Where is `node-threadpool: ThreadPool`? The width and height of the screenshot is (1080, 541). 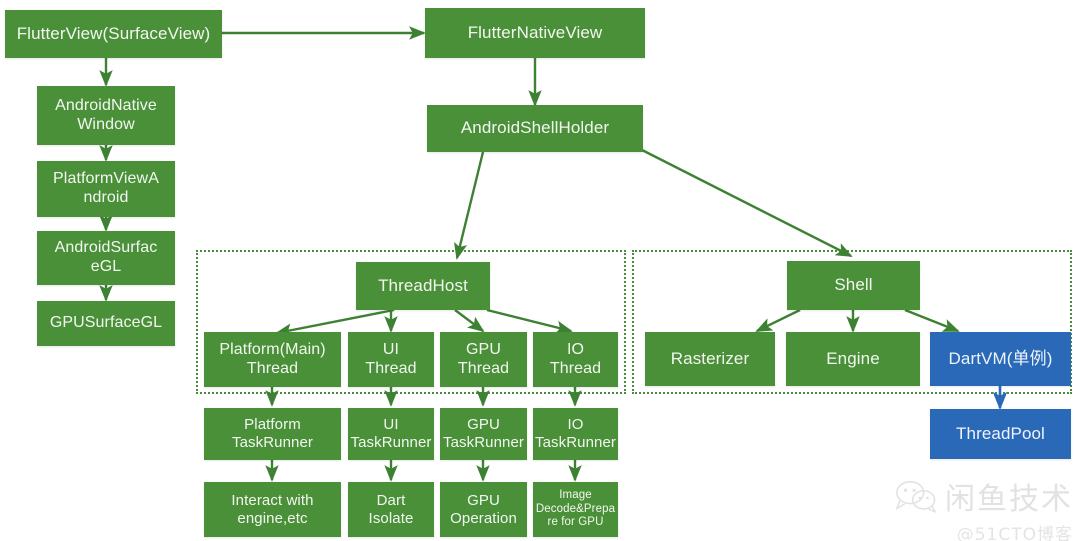
node-threadpool: ThreadPool is located at coordinates (1000, 434).